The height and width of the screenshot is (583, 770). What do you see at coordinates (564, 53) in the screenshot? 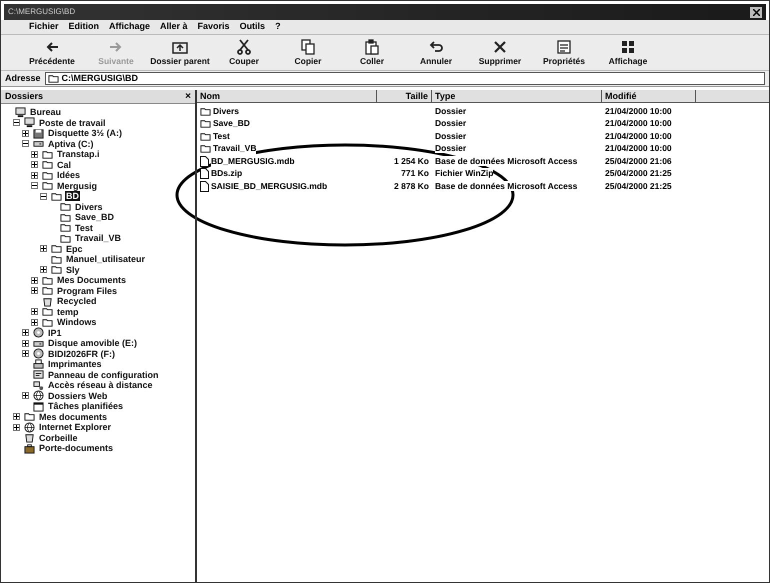
I see `toolbar-button: Propriétés` at bounding box center [564, 53].